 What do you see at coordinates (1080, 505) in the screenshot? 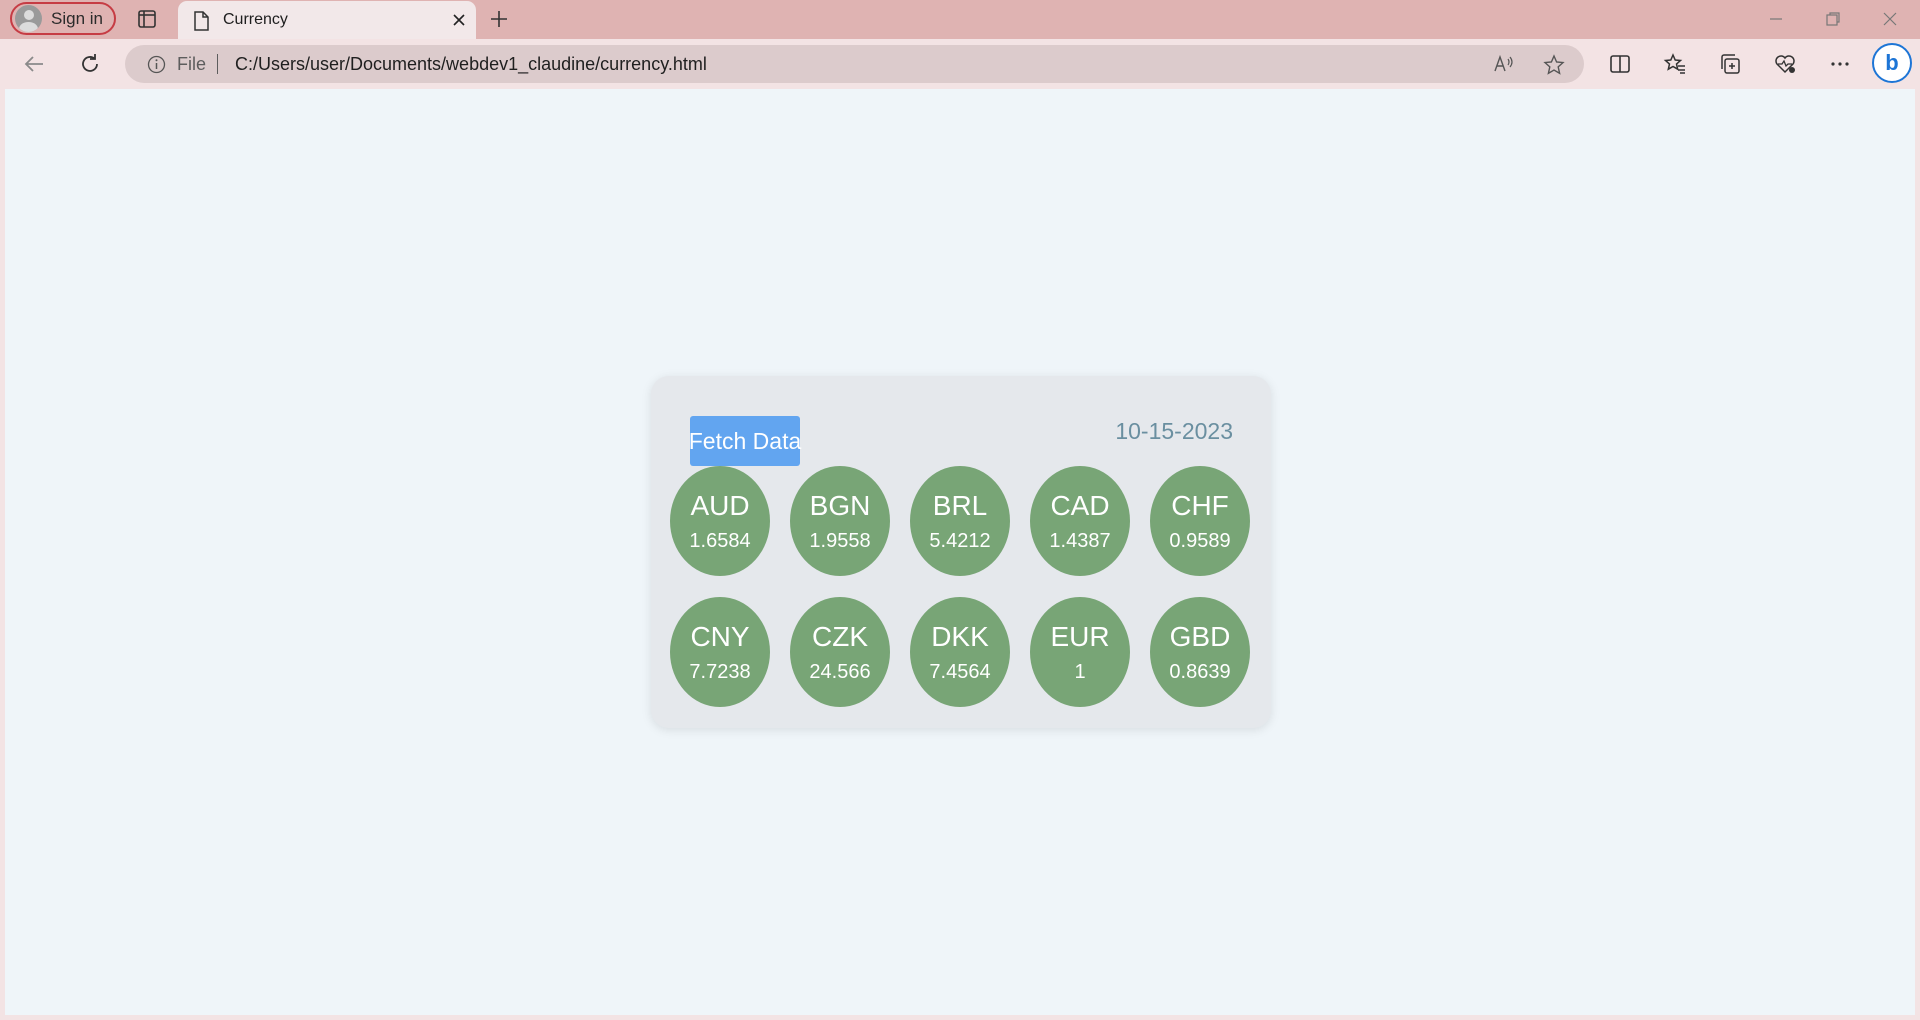
I see `currency-code: CAD` at bounding box center [1080, 505].